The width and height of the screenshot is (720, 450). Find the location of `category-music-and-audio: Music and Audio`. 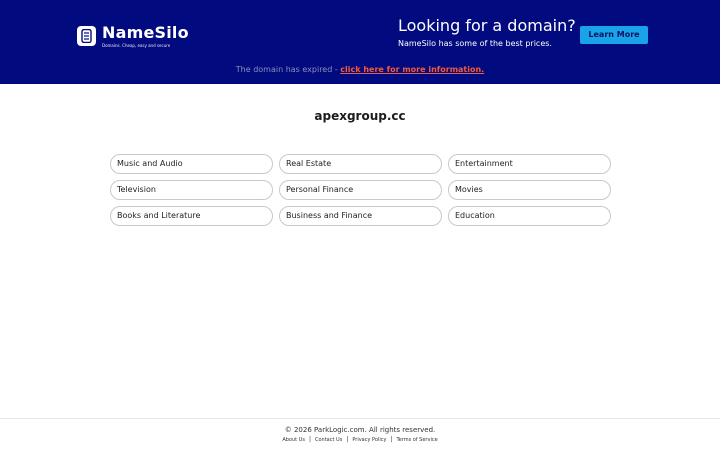

category-music-and-audio: Music and Audio is located at coordinates (191, 164).